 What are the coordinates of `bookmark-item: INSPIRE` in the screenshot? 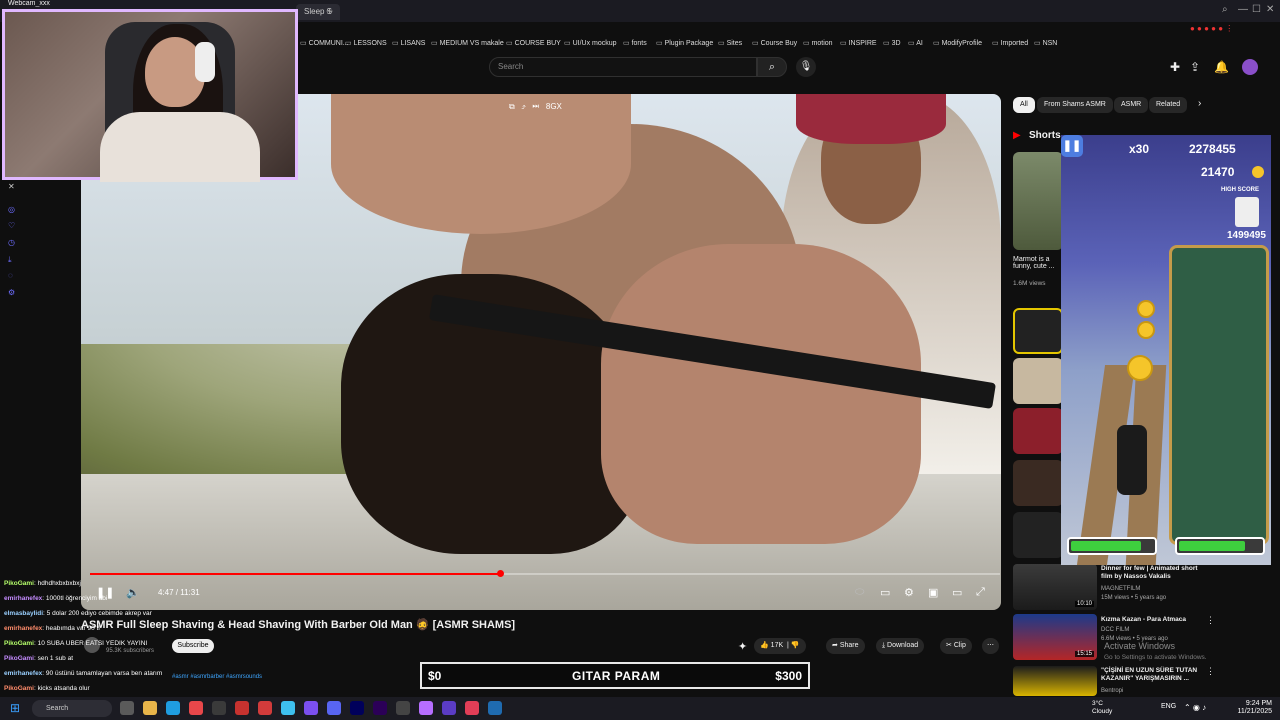 It's located at (858, 43).